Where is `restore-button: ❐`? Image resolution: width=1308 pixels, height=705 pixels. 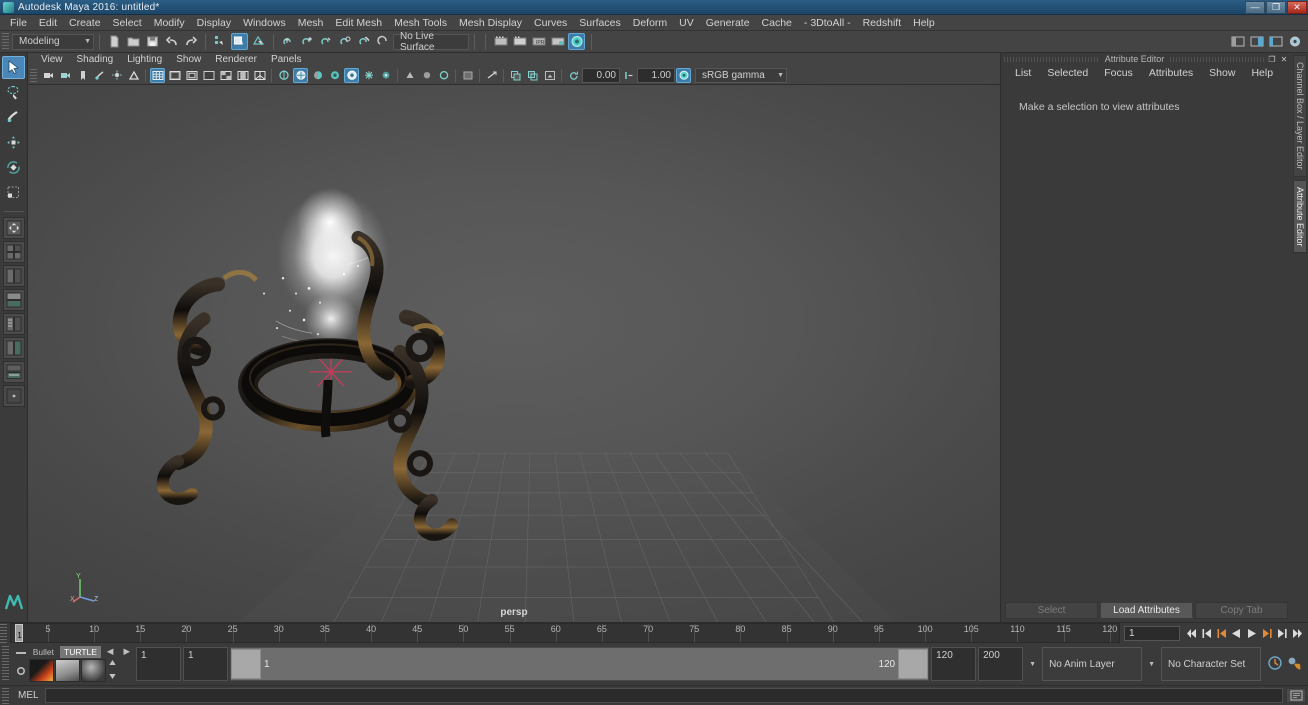
restore-button: ❐ is located at coordinates (1276, 7).